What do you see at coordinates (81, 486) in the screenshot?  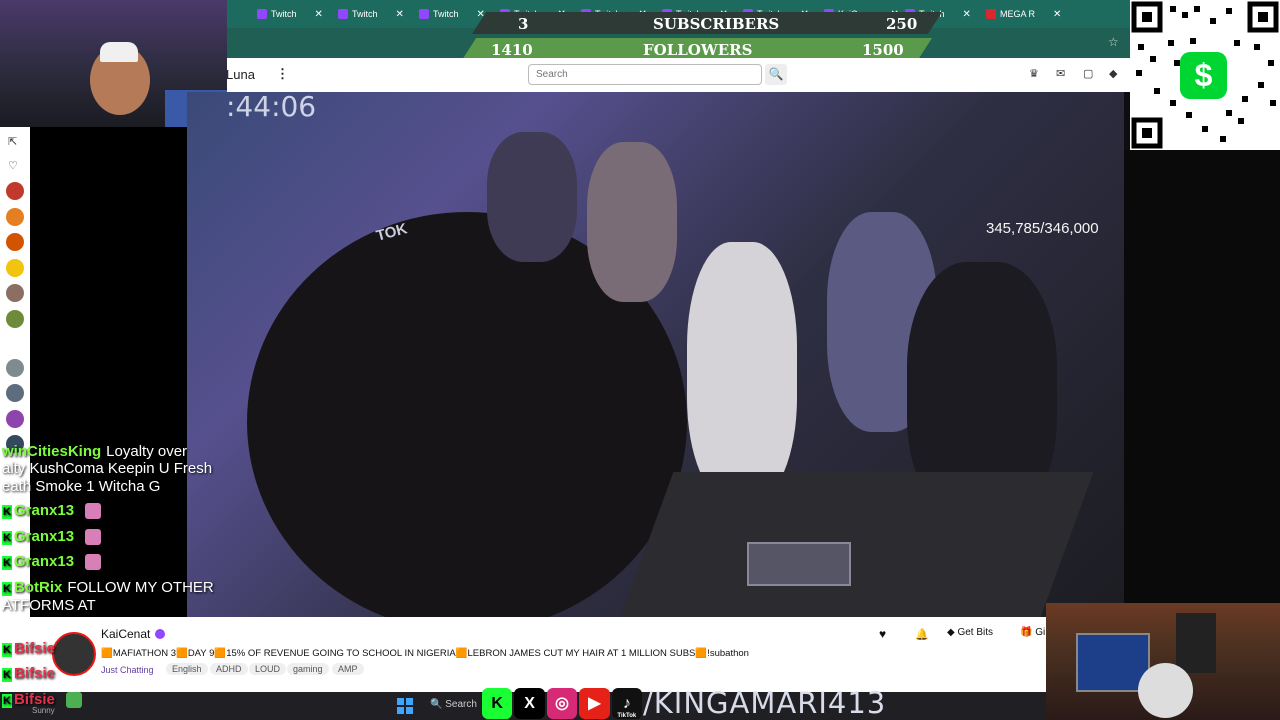 I see `chat-message: eath Smoke 1 Witcha G` at bounding box center [81, 486].